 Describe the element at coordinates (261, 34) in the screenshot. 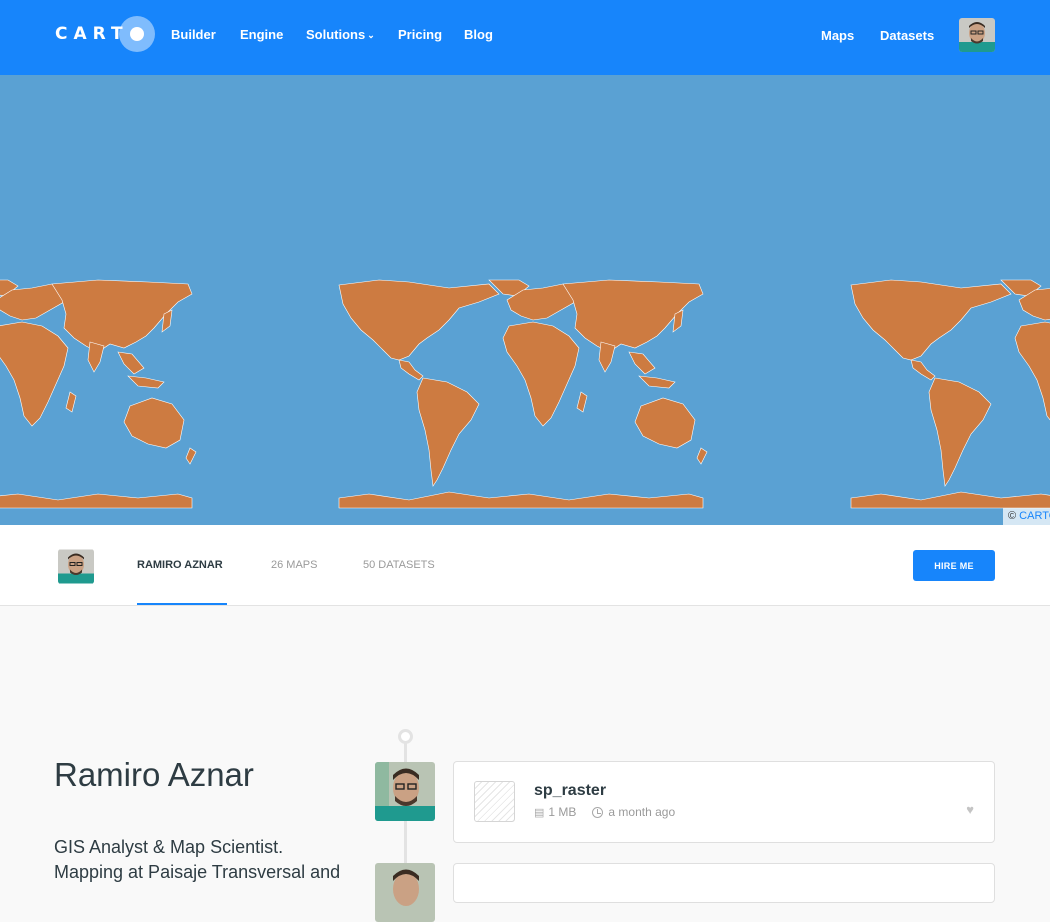

I see `nav-engine: Engine` at that location.